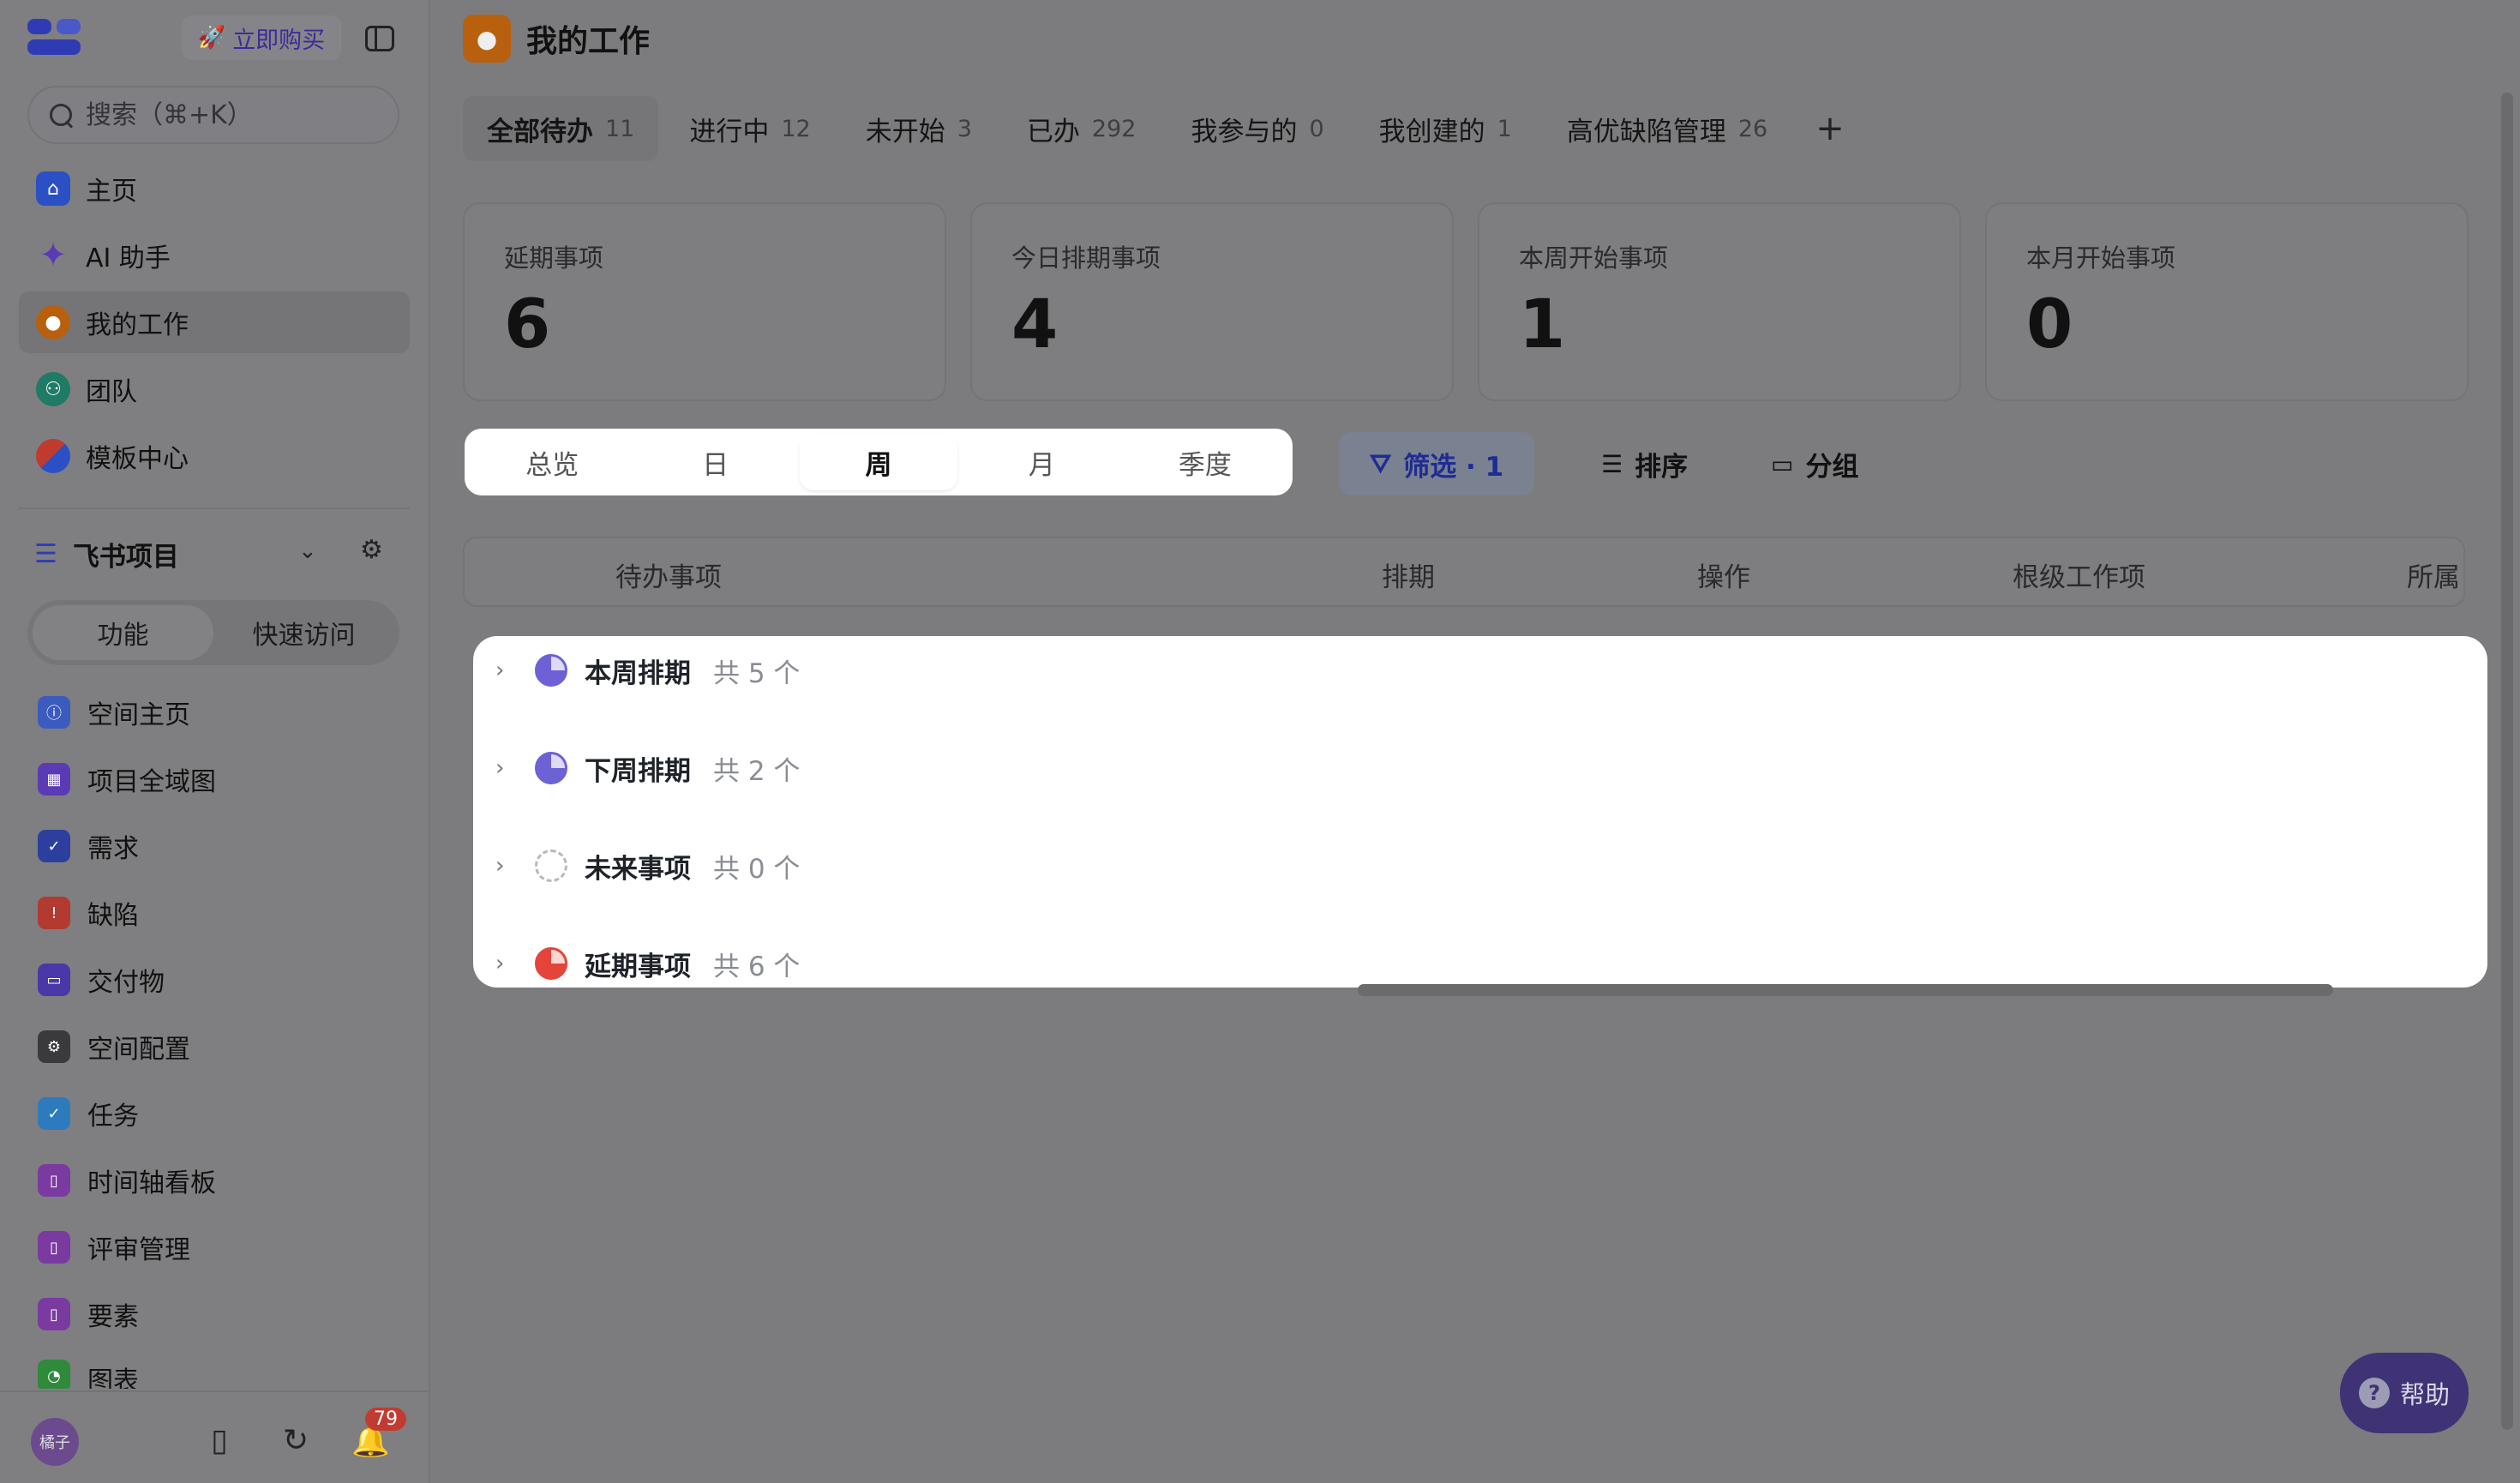 The width and height of the screenshot is (2520, 1483). I want to click on feature-item-tasks: ✓ 任务, so click(214, 1113).